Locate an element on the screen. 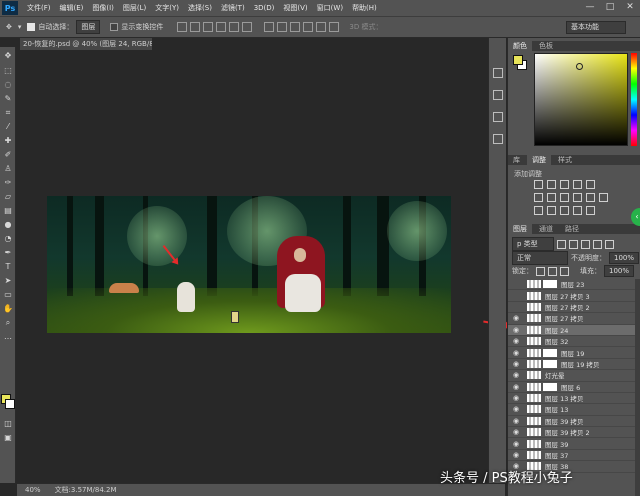 This screenshot has height=496, width=640. hue-slider is located at coordinates (634, 99).